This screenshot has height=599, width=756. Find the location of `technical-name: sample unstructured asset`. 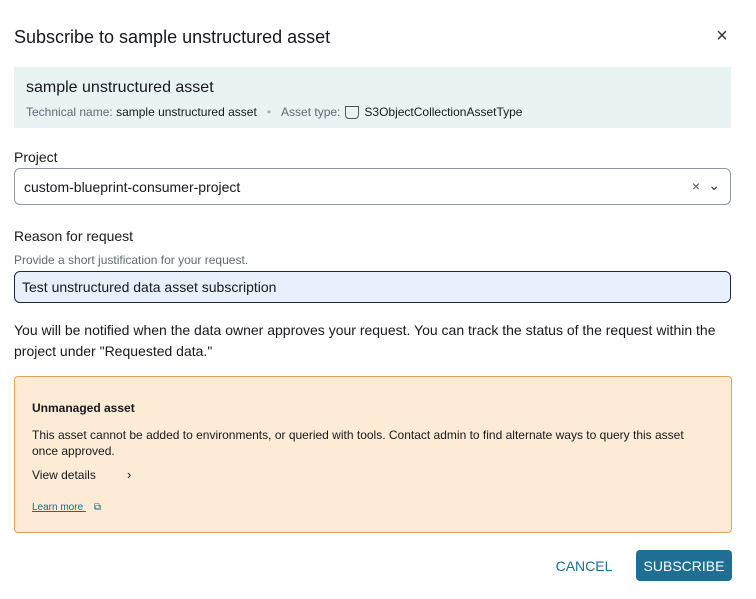

technical-name: sample unstructured asset is located at coordinates (186, 112).